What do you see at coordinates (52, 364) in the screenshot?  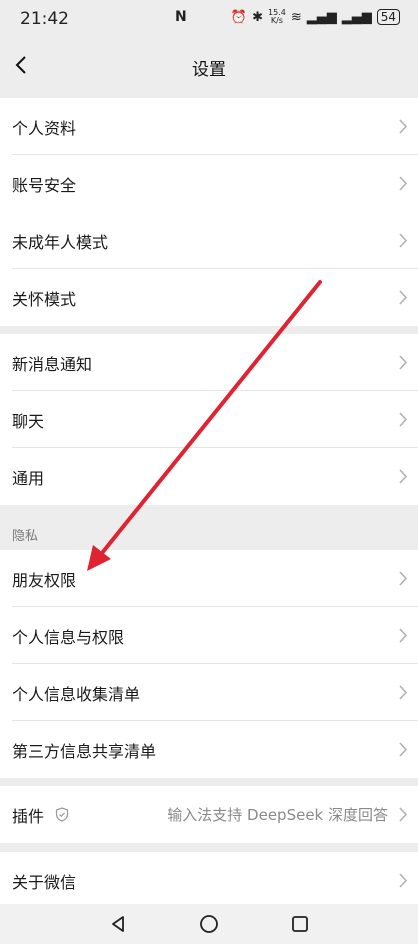 I see `settings-item-label: 新消息通知` at bounding box center [52, 364].